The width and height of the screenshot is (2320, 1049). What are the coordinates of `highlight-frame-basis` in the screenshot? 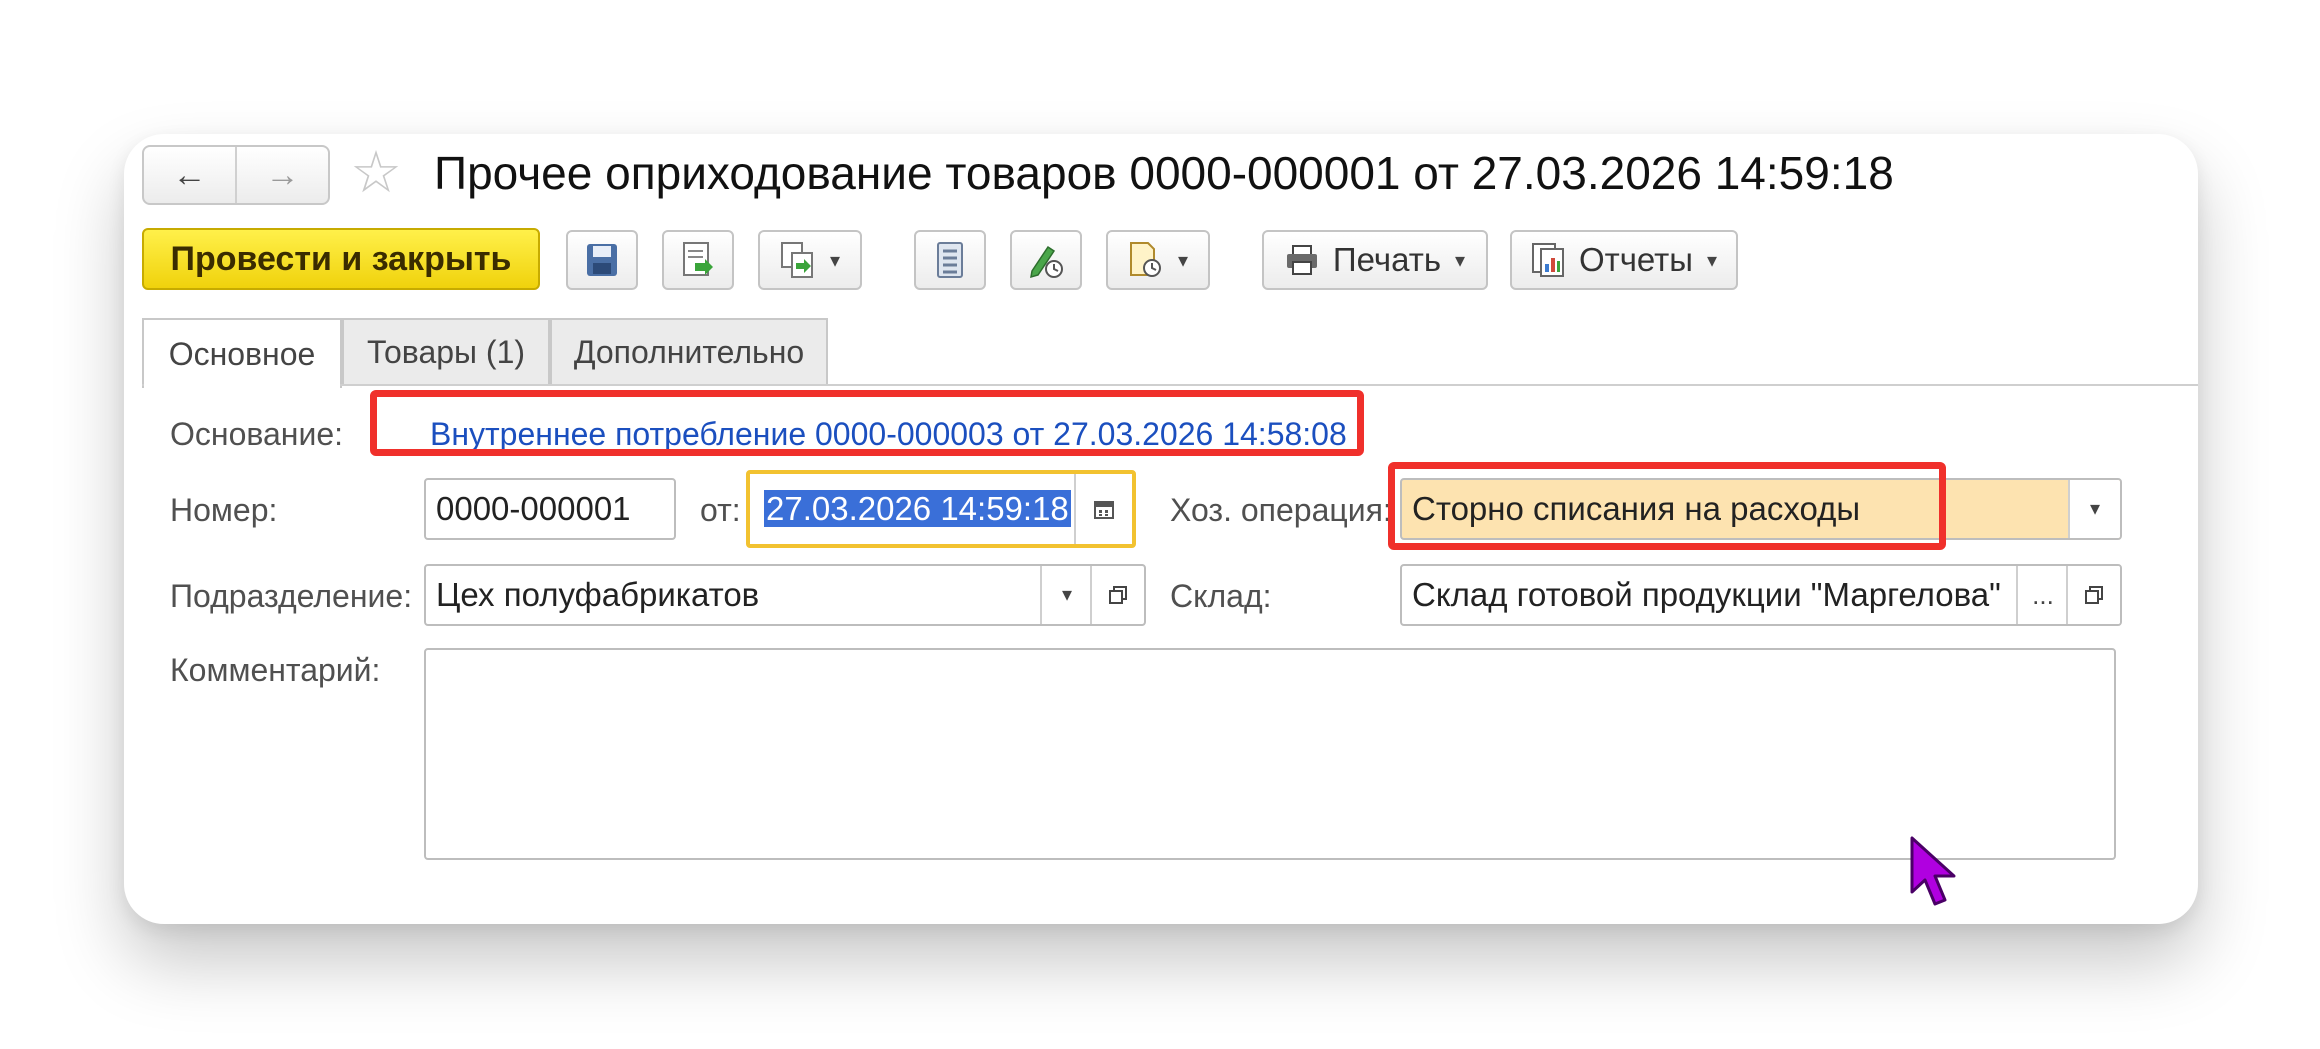 It's located at (867, 423).